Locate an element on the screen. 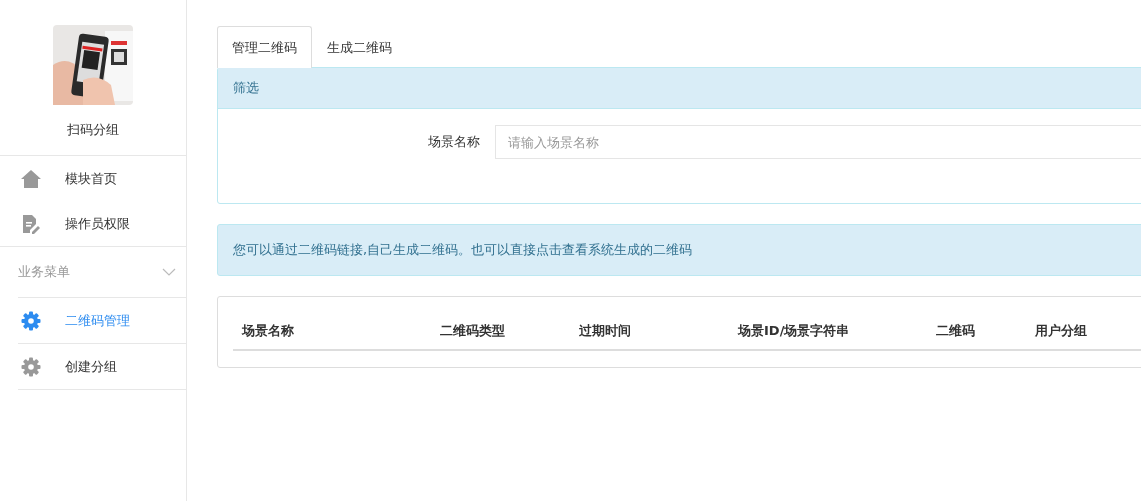  sidebar-item: 操作员权限 is located at coordinates (93, 223).